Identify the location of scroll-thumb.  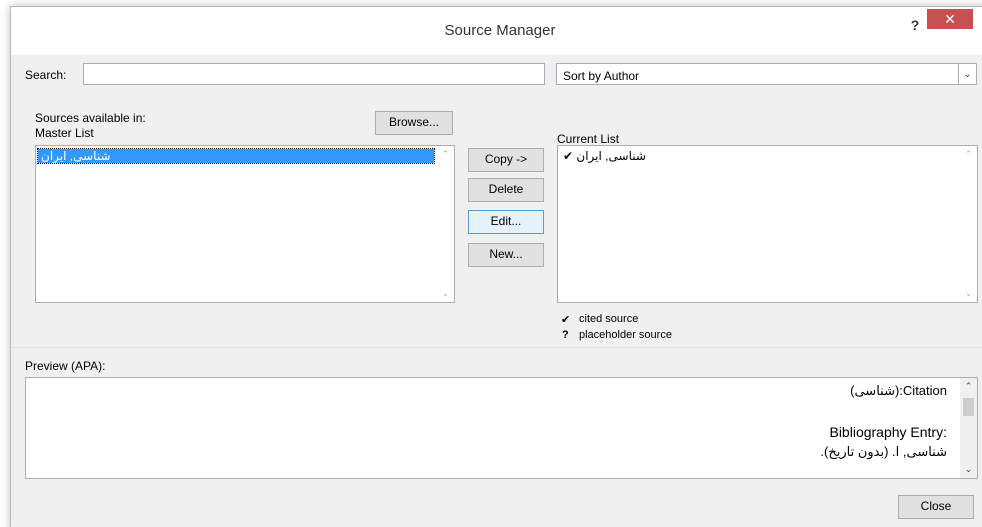
(968, 407).